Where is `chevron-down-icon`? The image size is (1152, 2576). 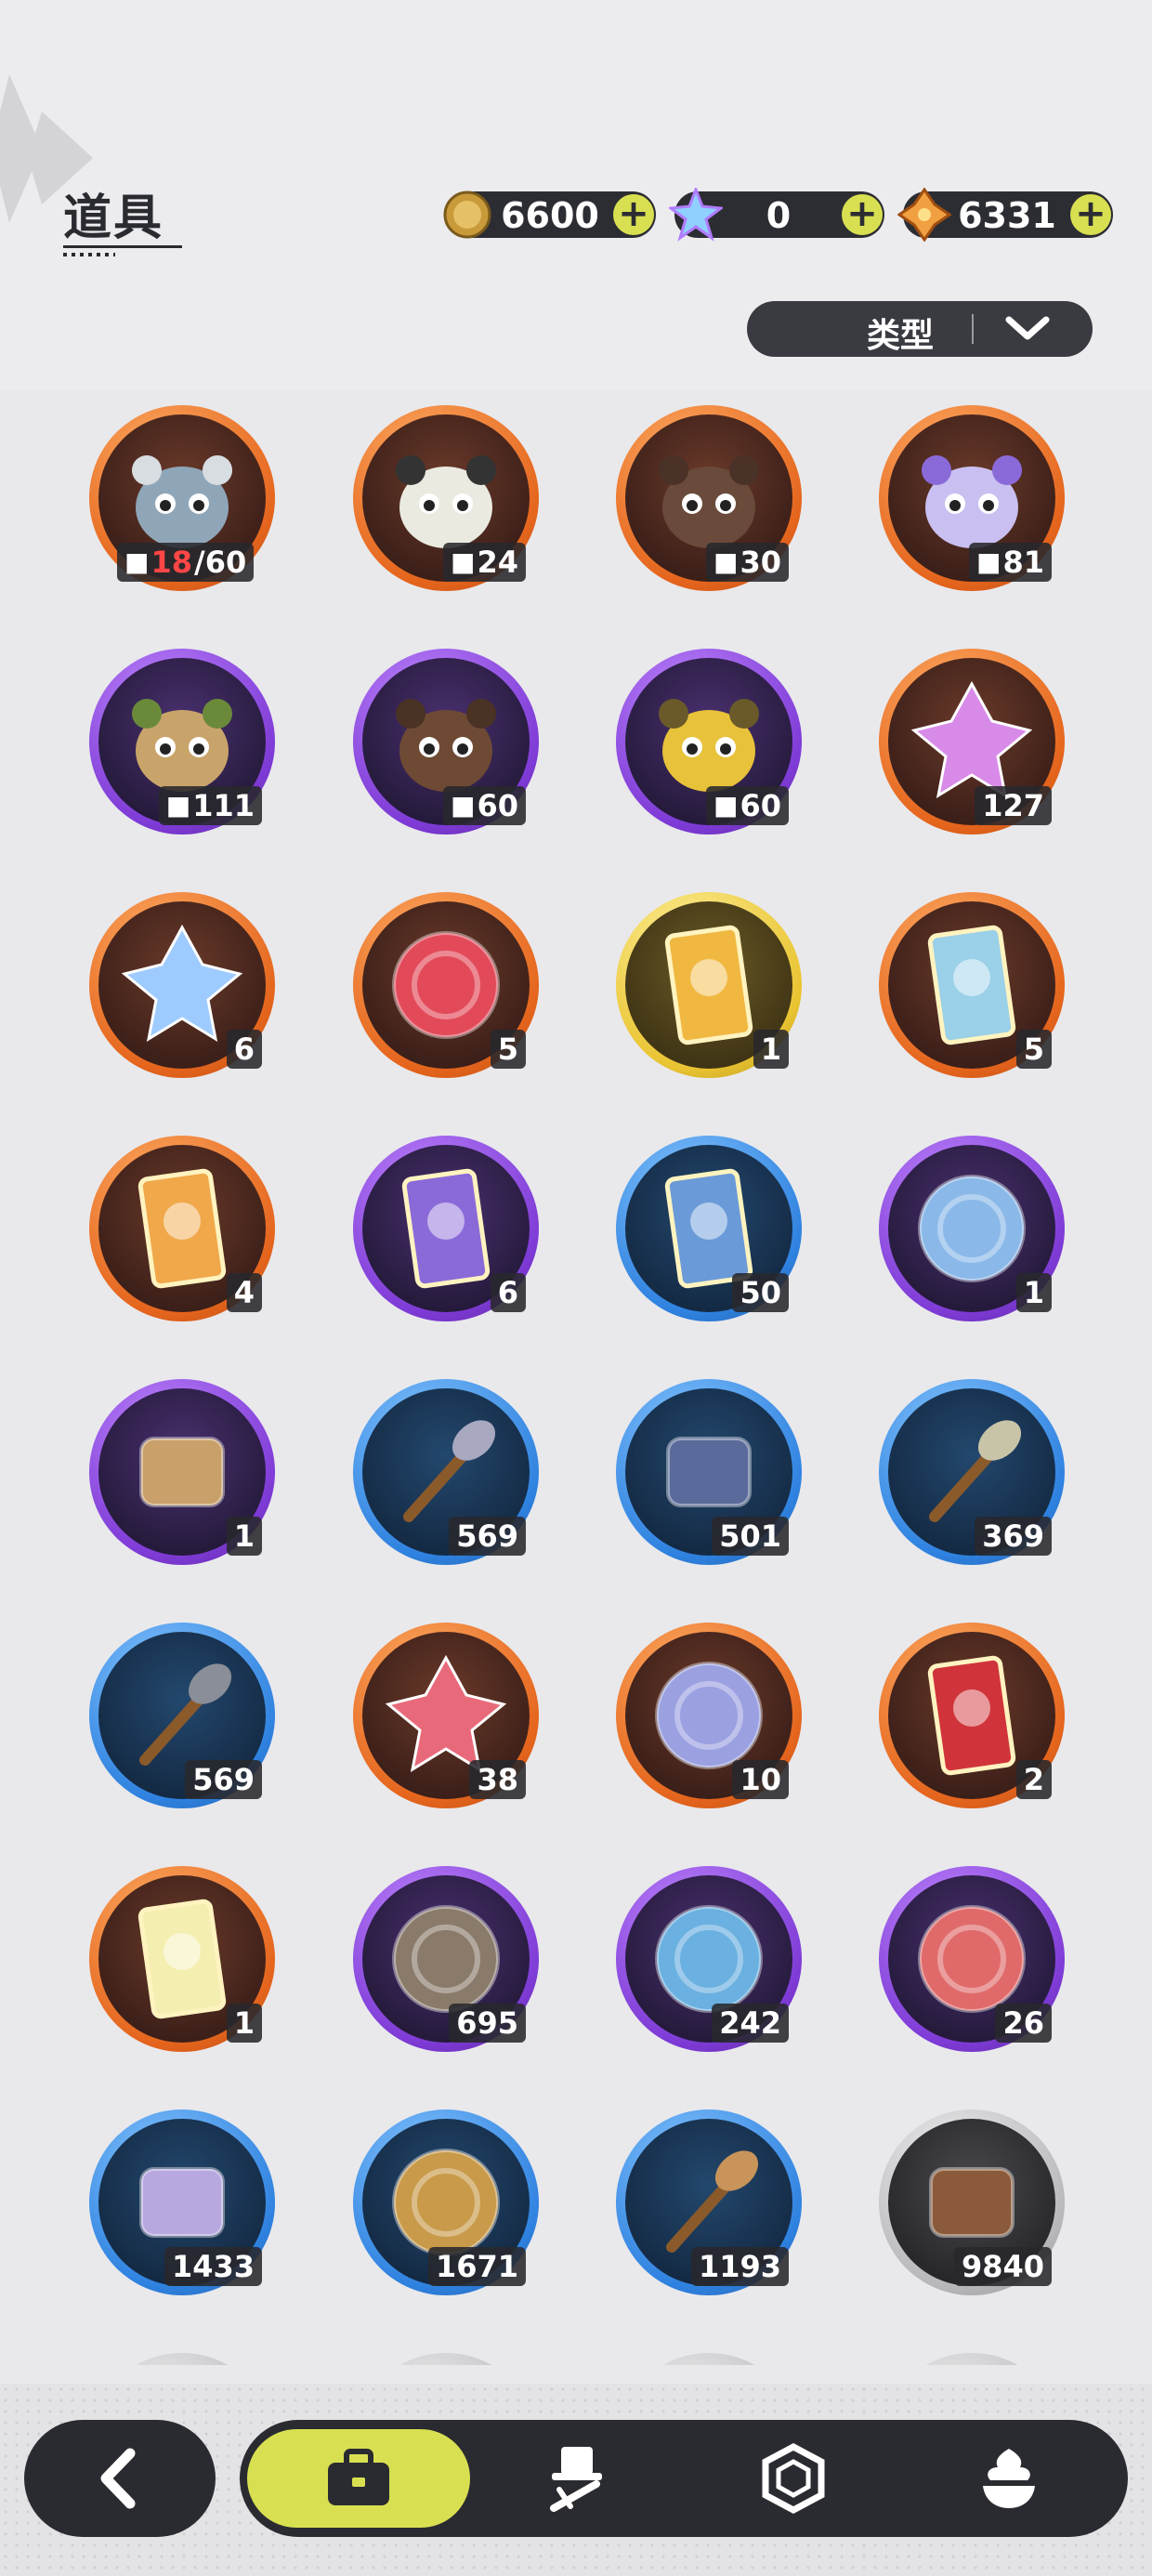 chevron-down-icon is located at coordinates (1027, 328).